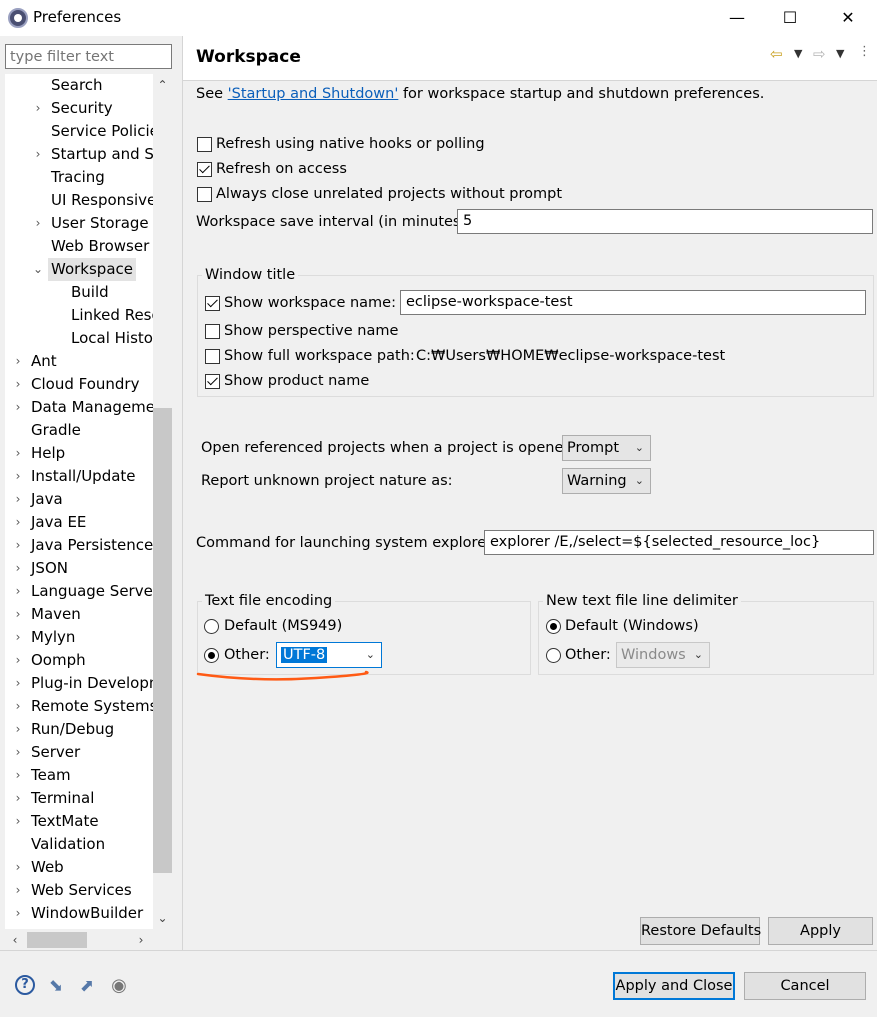 The height and width of the screenshot is (1017, 877). Describe the element at coordinates (79, 890) in the screenshot. I see `tree-item: › Web Services` at that location.